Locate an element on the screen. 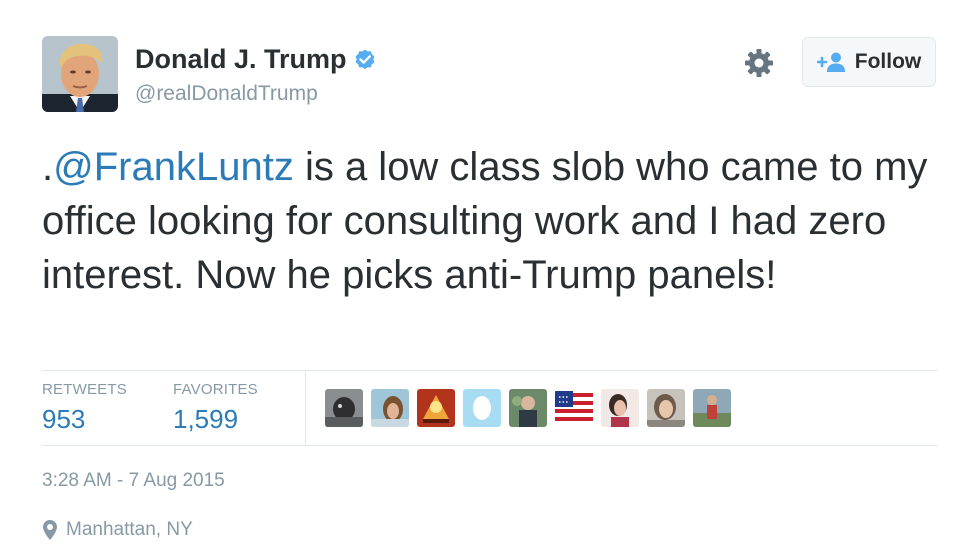 The image size is (980, 560). author-handle: @realDonaldTrump is located at coordinates (226, 94).